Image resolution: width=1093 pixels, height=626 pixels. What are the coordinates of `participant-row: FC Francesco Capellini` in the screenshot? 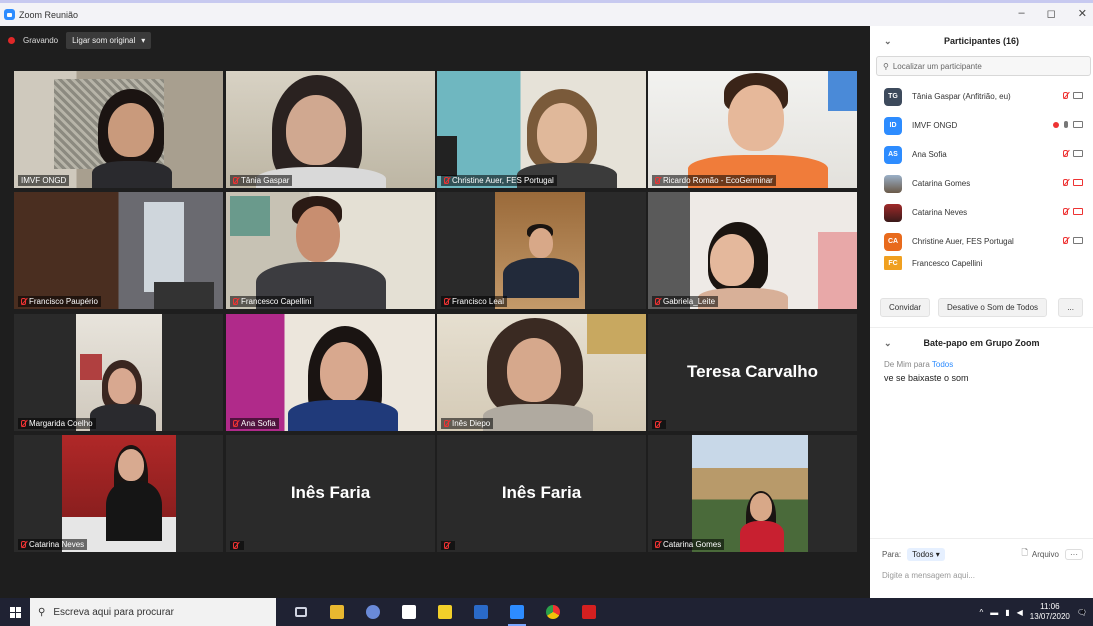 It's located at (981, 263).